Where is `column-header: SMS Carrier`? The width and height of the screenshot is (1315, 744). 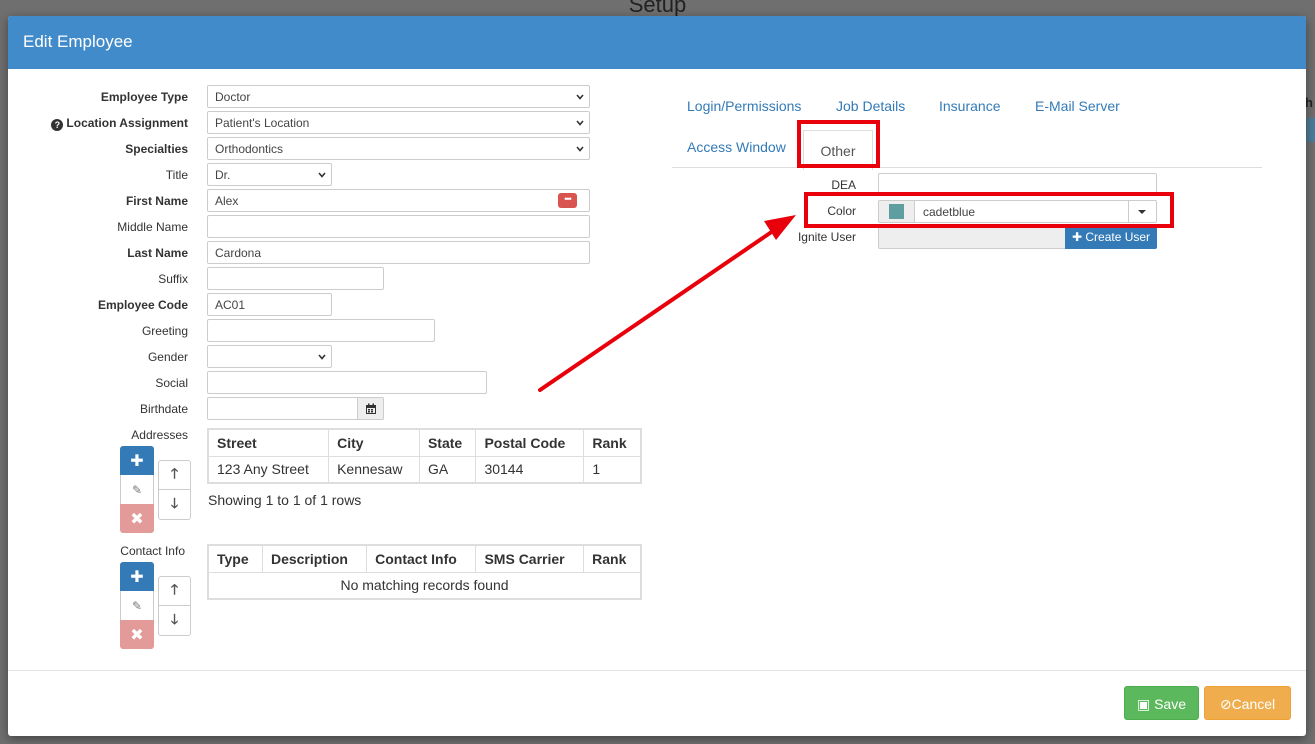 column-header: SMS Carrier is located at coordinates (530, 558).